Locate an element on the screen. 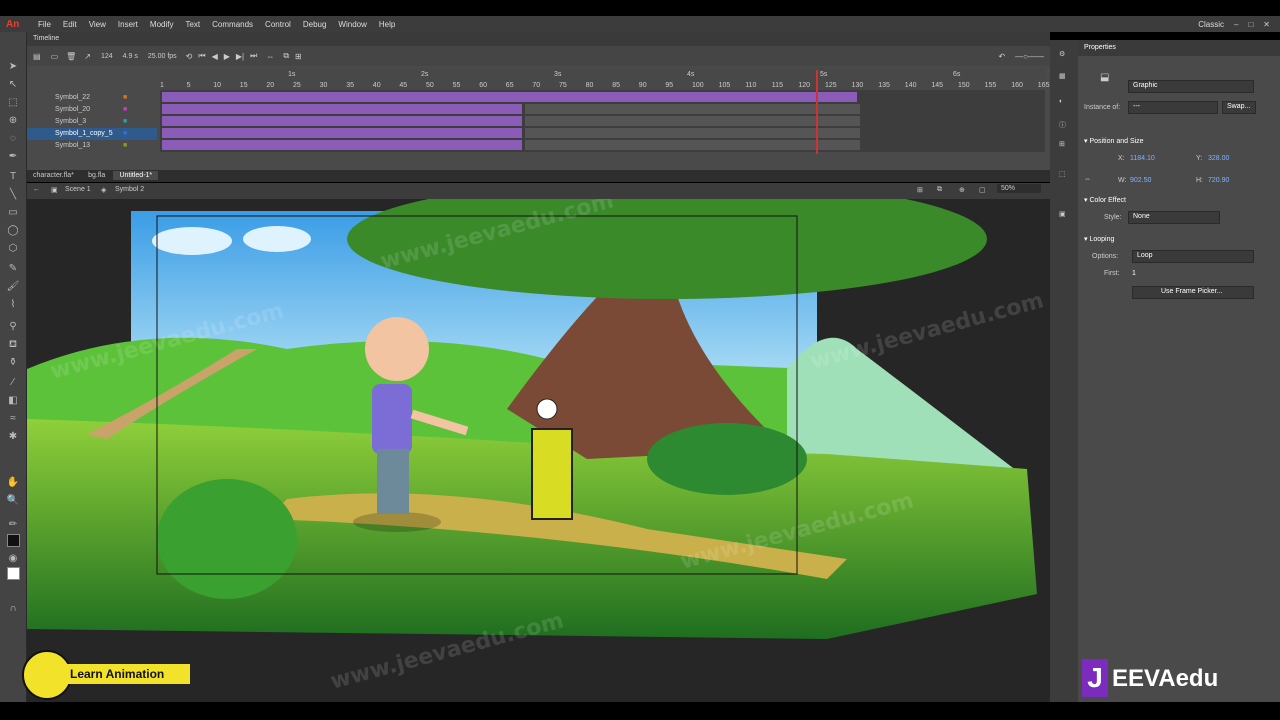 This screenshot has width=1280, height=720. eraser-tool-icon: ◧ is located at coordinates (13, 401).